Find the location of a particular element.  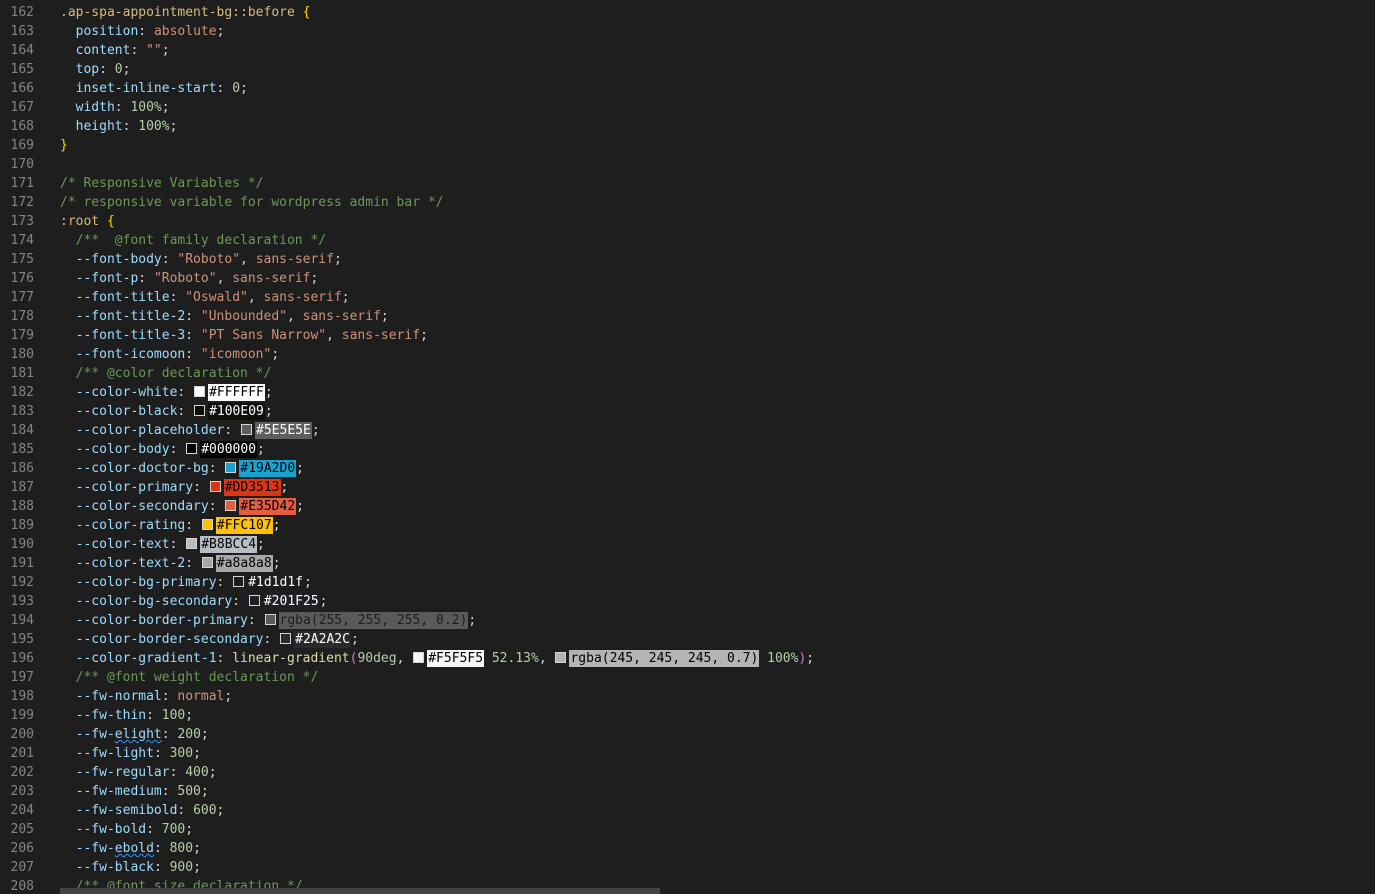

code-line: 190 --color-text: #B8BCC4; is located at coordinates (687, 544).